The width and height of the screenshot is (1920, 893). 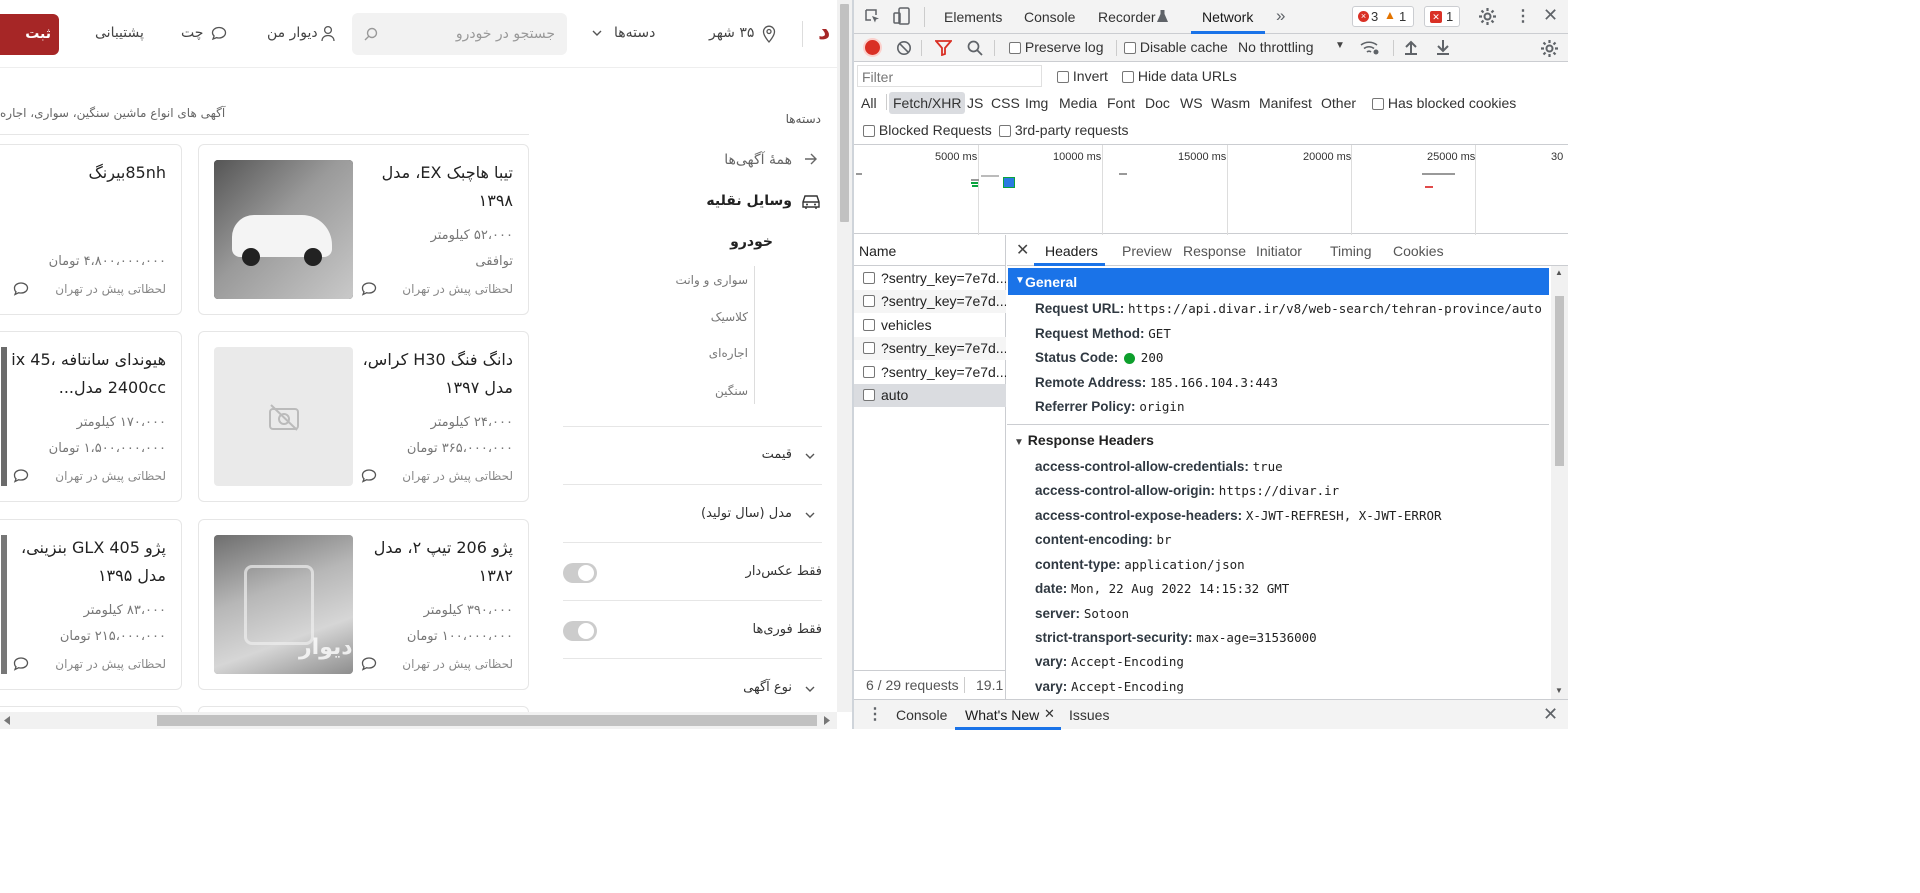 I want to click on tab-elements: Elements, so click(x=973, y=17).